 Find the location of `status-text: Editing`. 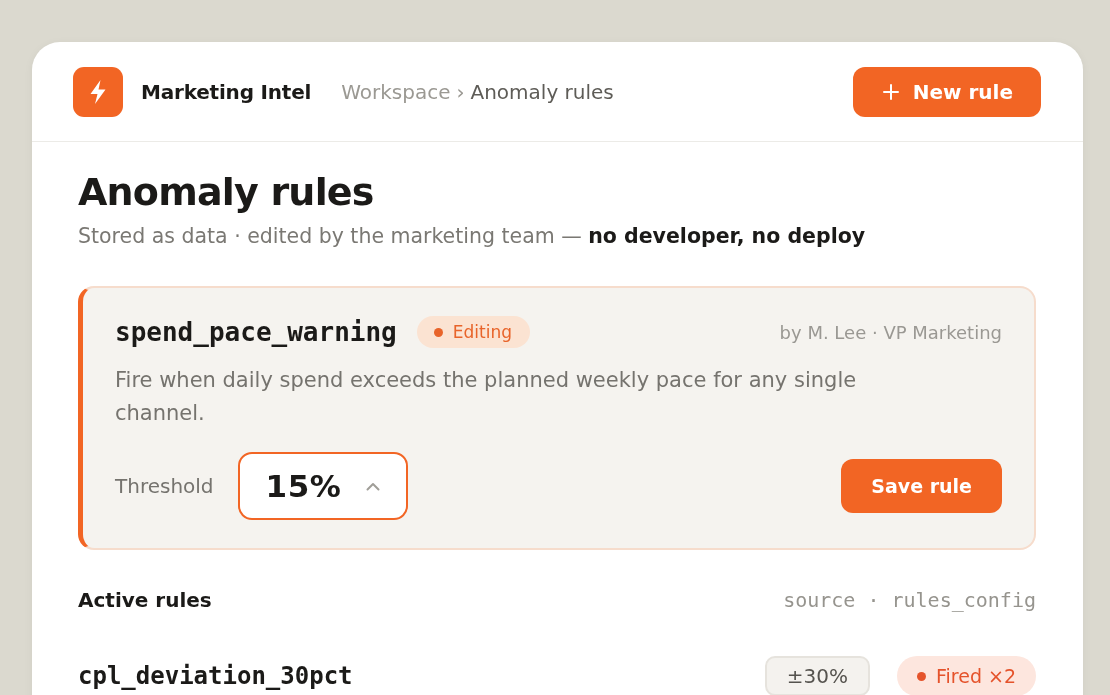

status-text: Editing is located at coordinates (482, 332).